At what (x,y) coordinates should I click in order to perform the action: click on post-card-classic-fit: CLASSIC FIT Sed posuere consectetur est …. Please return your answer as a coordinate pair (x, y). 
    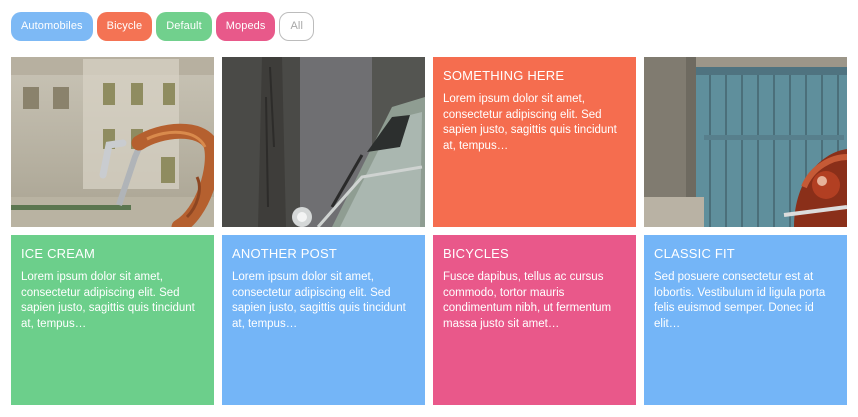
    Looking at the image, I should click on (745, 320).